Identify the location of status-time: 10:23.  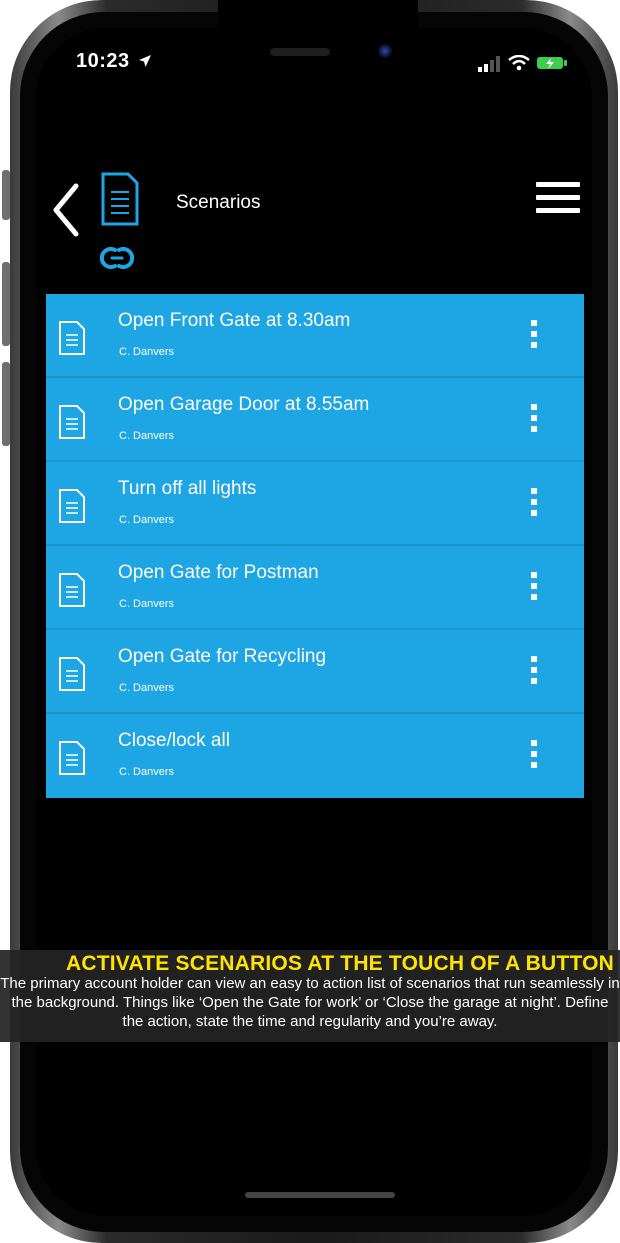
(114, 61).